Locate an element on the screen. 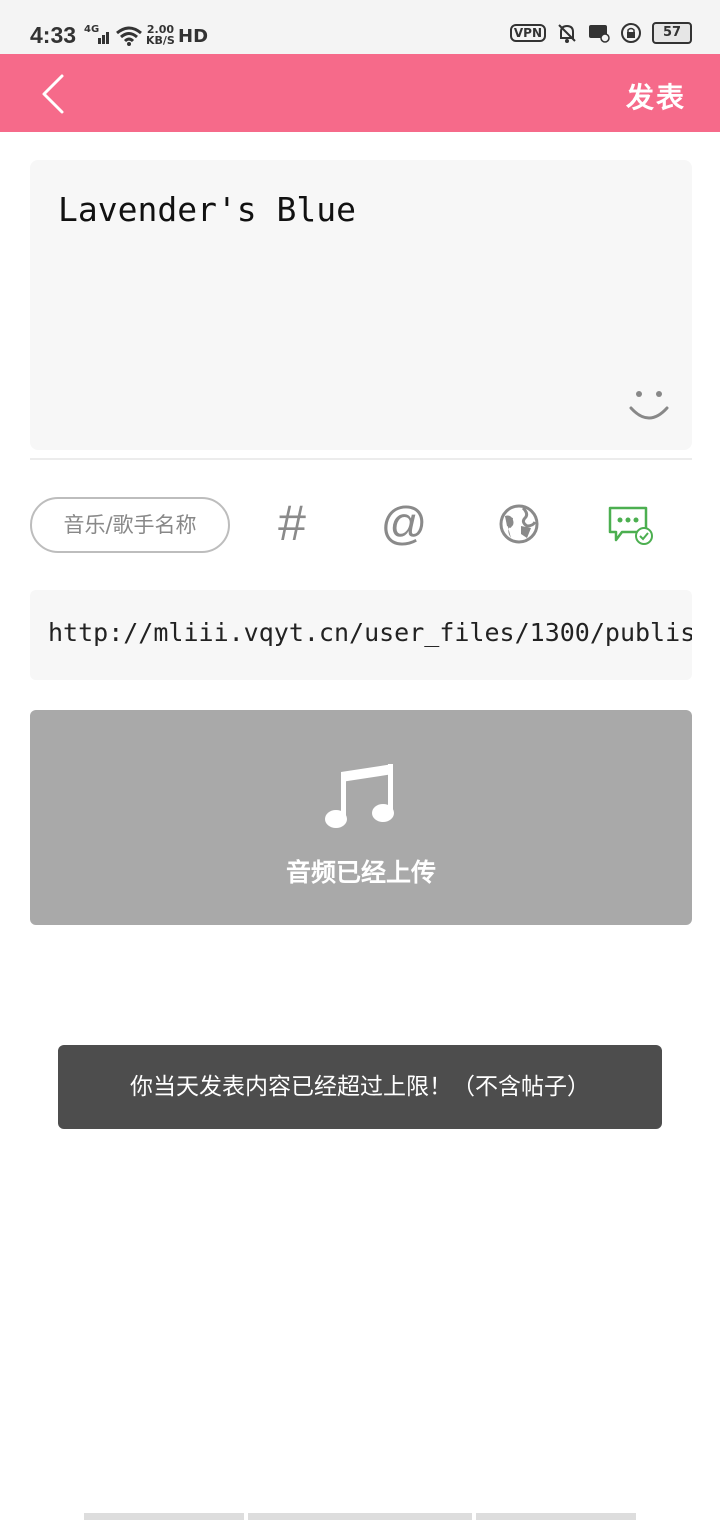 The width and height of the screenshot is (720, 1520). globe-icon is located at coordinates (519, 524).